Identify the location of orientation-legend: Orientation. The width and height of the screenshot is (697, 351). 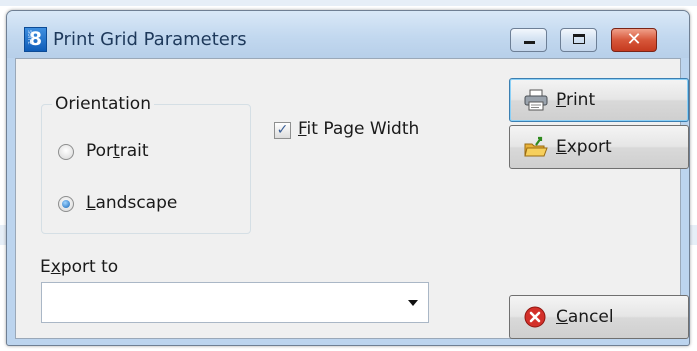
(103, 104).